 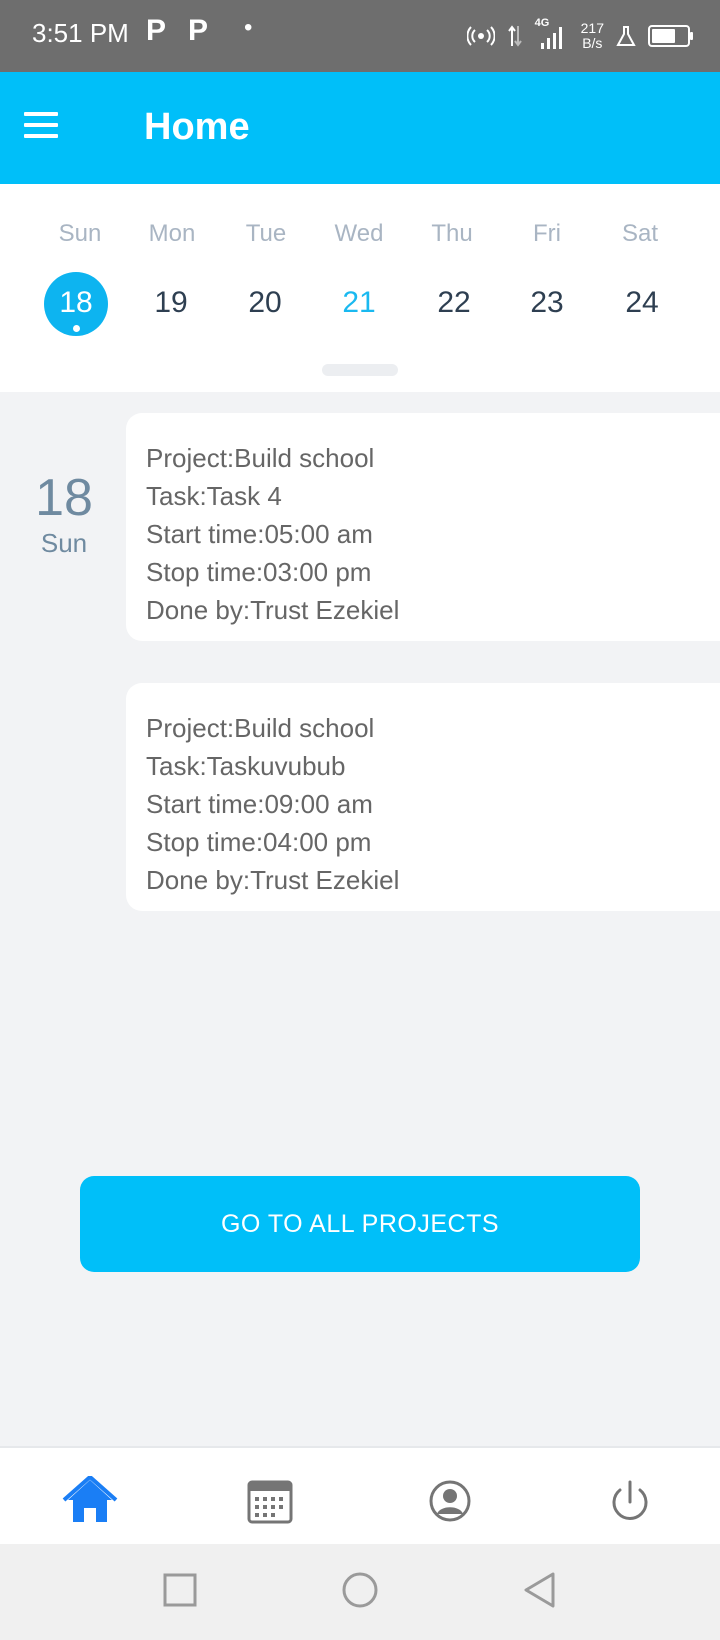 What do you see at coordinates (266, 233) in the screenshot?
I see `day-name-tue: Tue` at bounding box center [266, 233].